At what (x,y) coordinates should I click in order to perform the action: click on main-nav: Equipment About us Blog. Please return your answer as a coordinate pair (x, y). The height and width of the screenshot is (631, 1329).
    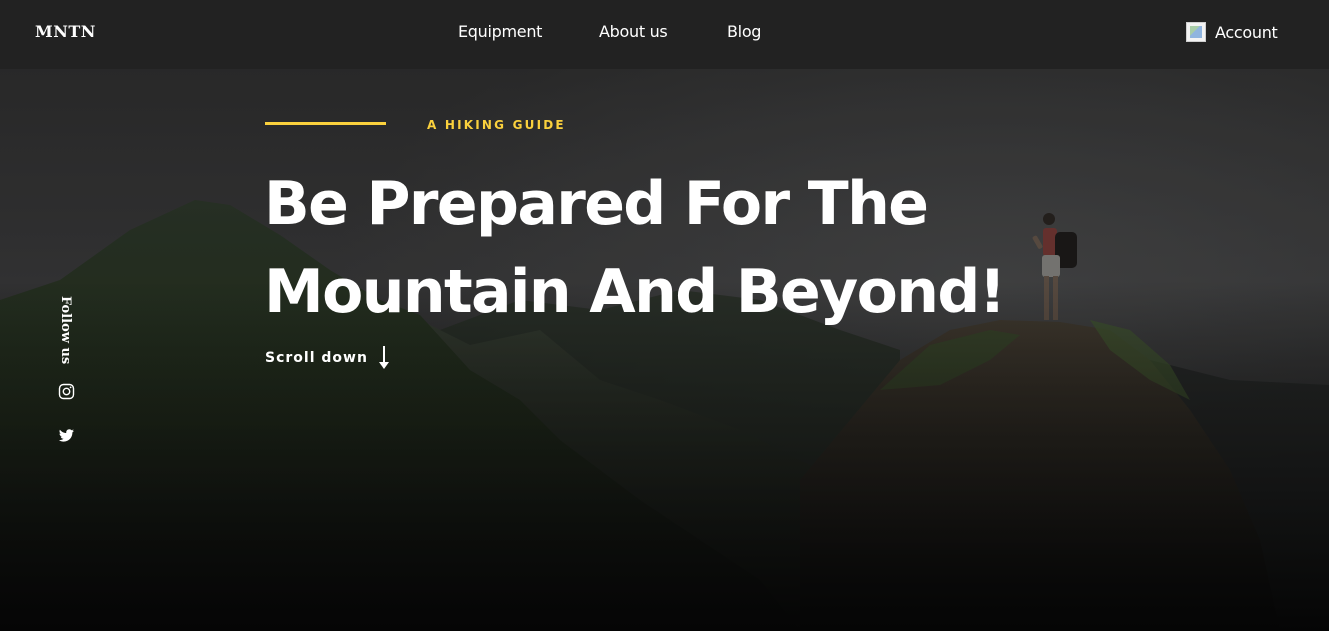
    Looking at the image, I should click on (664, 32).